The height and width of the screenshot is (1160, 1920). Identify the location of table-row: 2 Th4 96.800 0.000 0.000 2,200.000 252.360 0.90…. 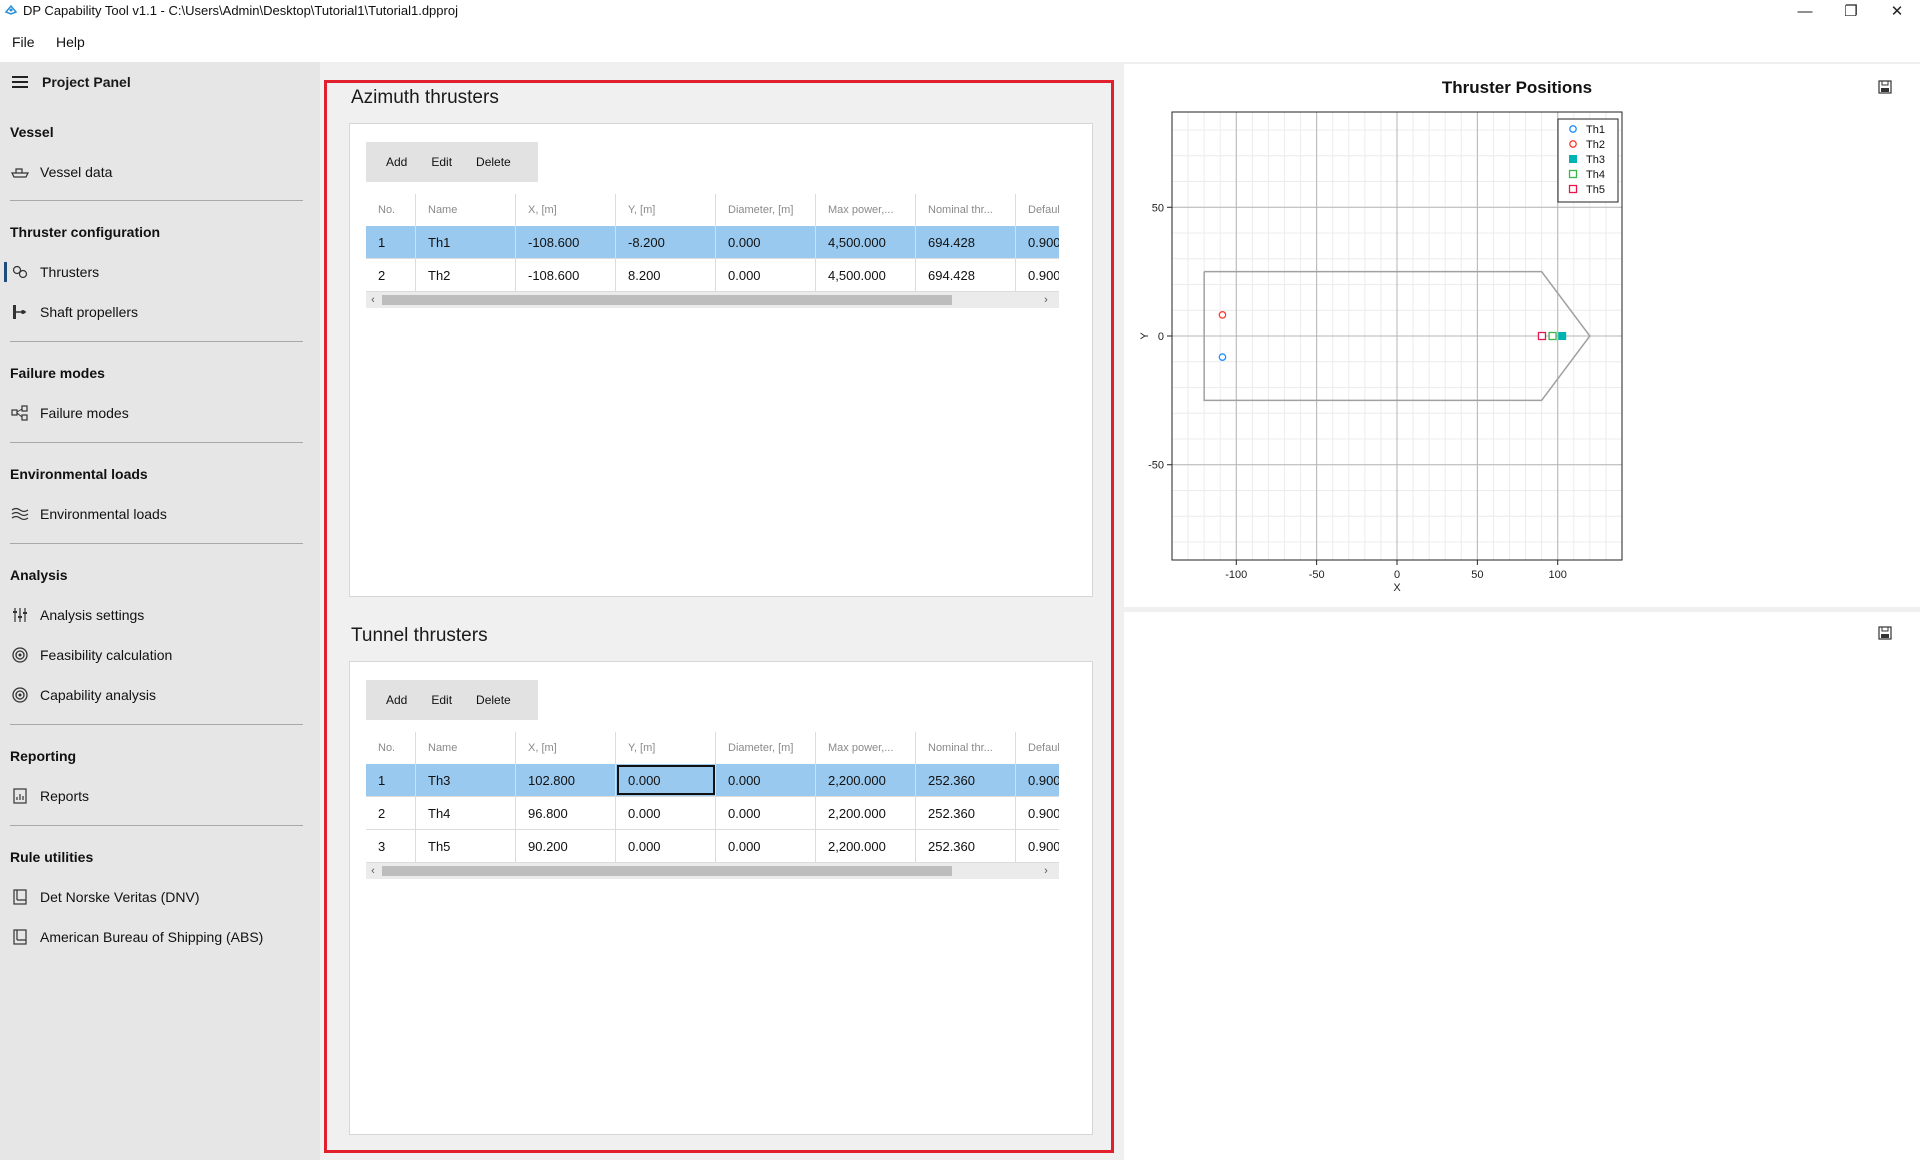
(712, 813).